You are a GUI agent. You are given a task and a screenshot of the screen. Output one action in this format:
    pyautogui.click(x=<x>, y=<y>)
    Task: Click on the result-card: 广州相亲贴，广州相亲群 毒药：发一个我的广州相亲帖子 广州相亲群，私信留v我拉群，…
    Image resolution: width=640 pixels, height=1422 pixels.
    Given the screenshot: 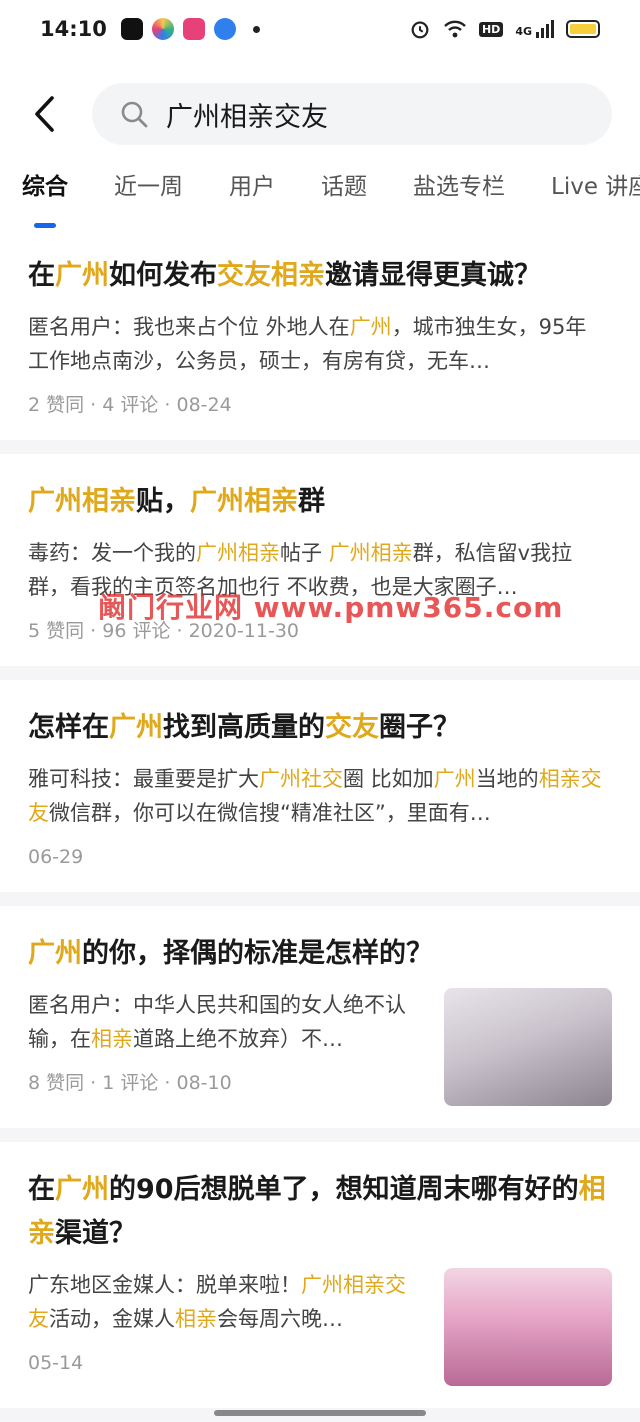 What is the action you would take?
    pyautogui.click(x=320, y=560)
    